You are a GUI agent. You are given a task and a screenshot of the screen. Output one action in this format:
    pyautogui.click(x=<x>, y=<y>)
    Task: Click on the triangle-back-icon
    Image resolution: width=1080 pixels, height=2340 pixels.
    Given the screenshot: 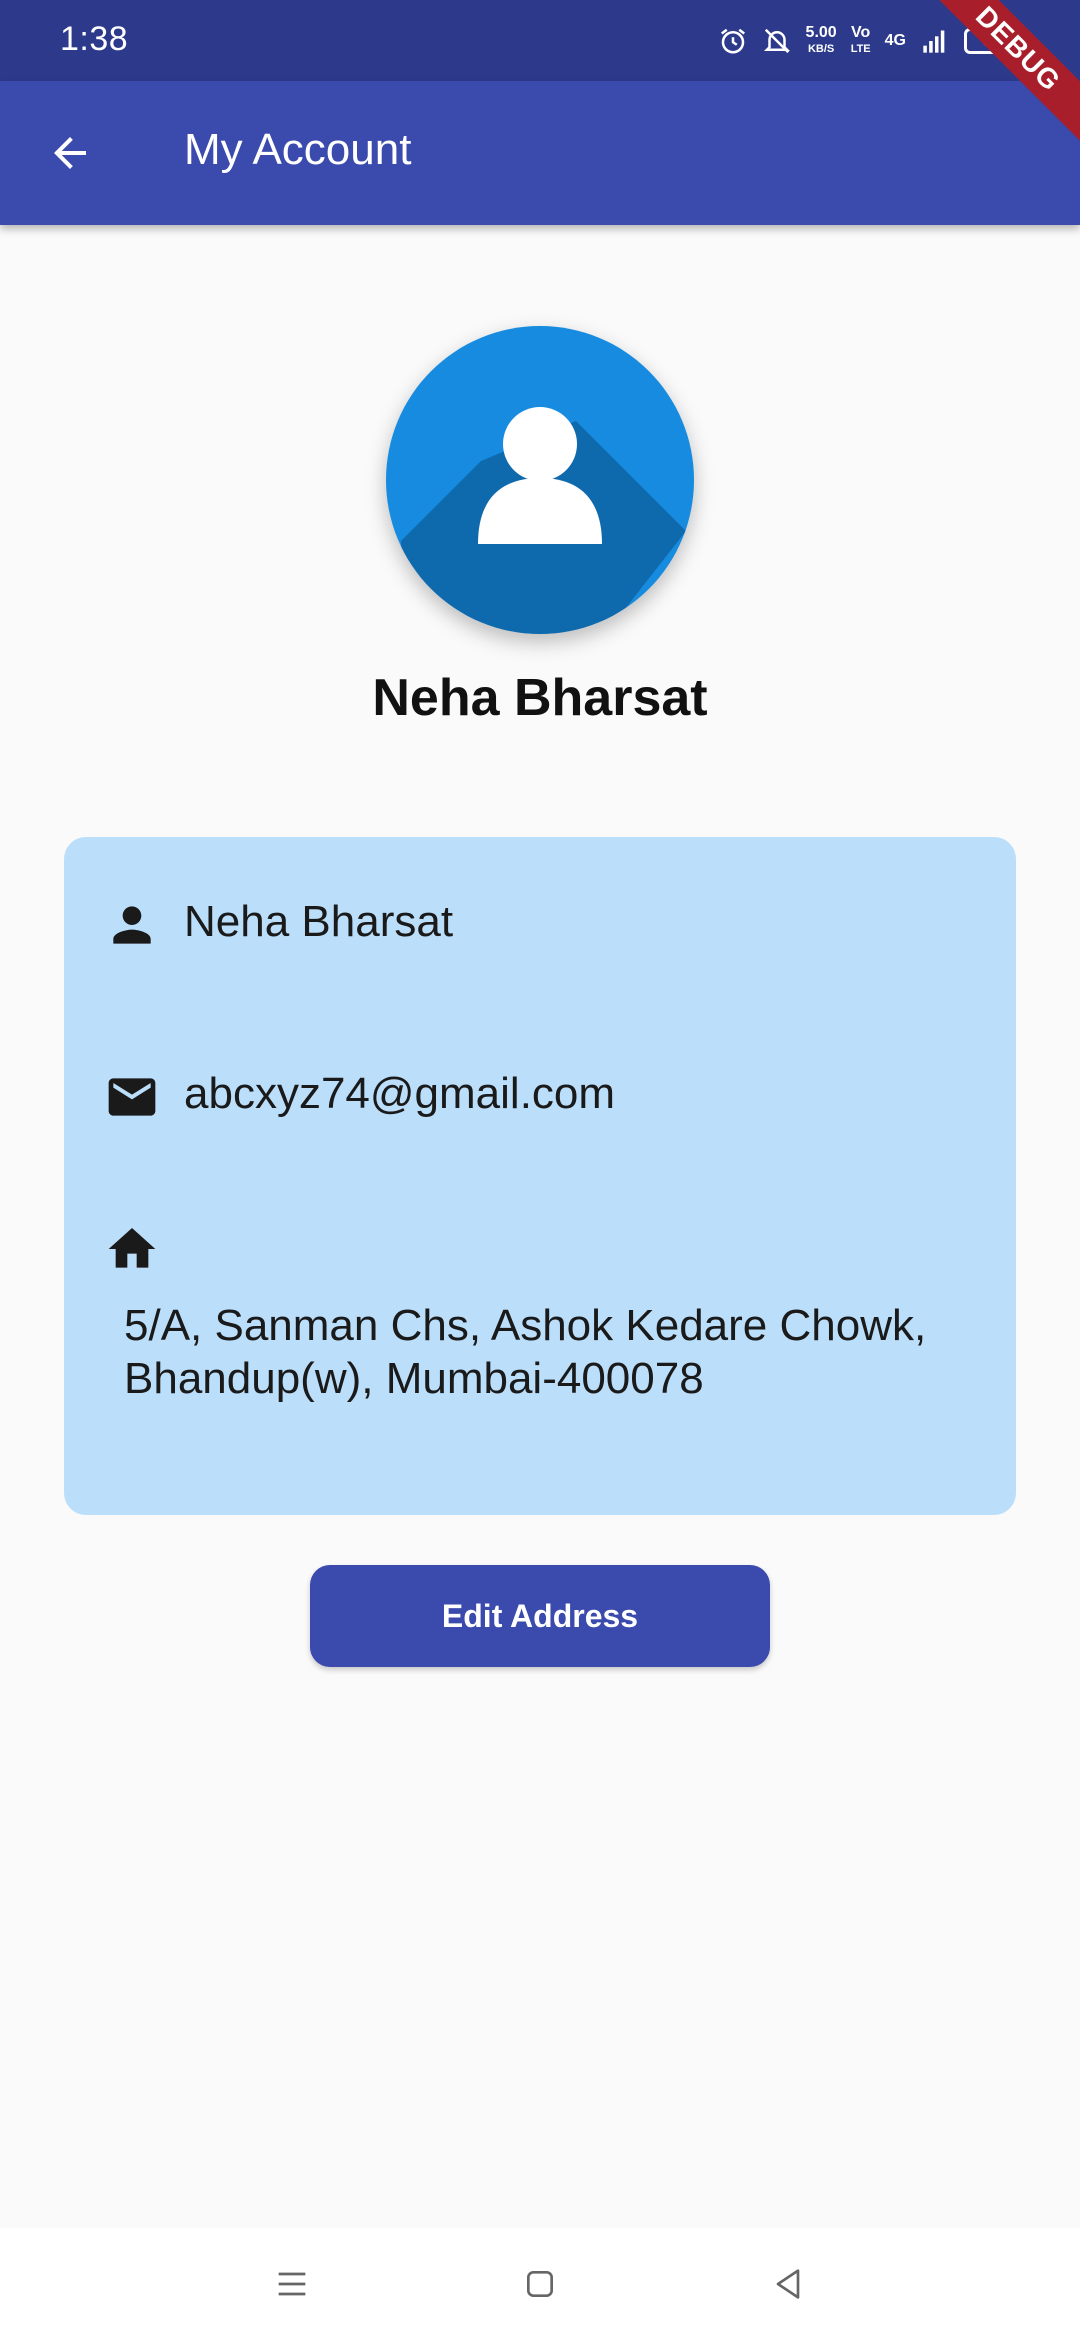 What is the action you would take?
    pyautogui.click(x=788, y=2284)
    